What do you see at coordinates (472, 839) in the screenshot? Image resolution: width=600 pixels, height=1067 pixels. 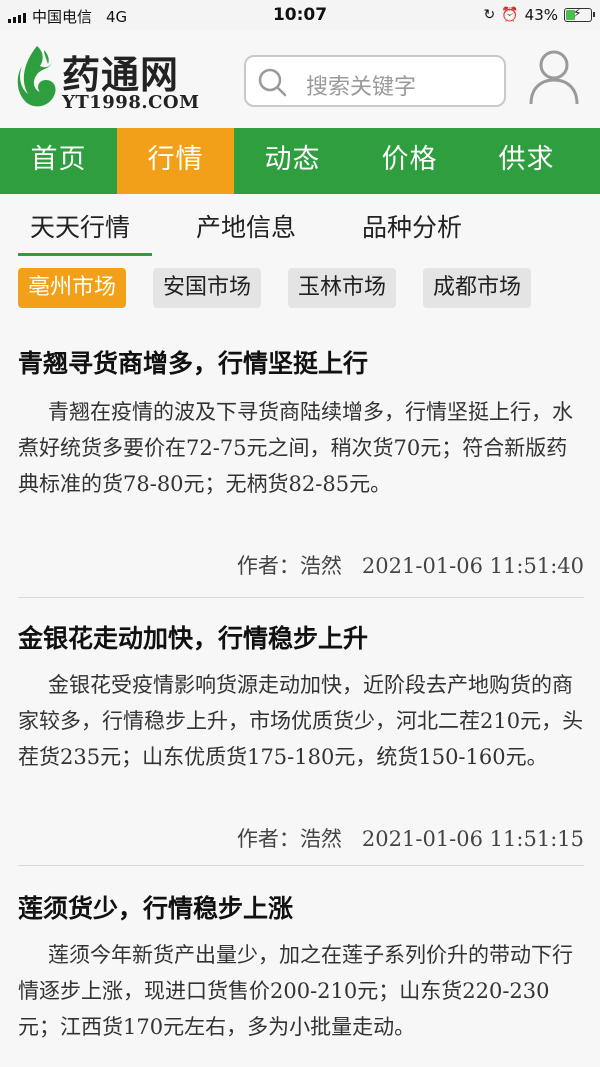 I see `article-datetime: 2021-01-06 11:51:15` at bounding box center [472, 839].